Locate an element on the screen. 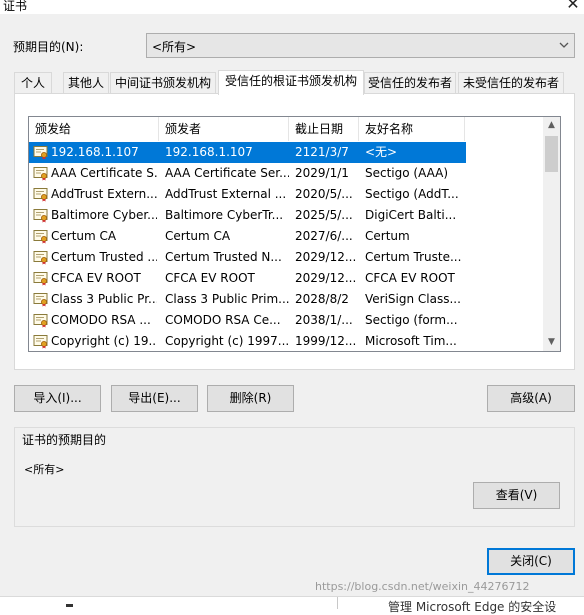 The image size is (584, 615). cell-friendly: Certum is located at coordinates (387, 236).